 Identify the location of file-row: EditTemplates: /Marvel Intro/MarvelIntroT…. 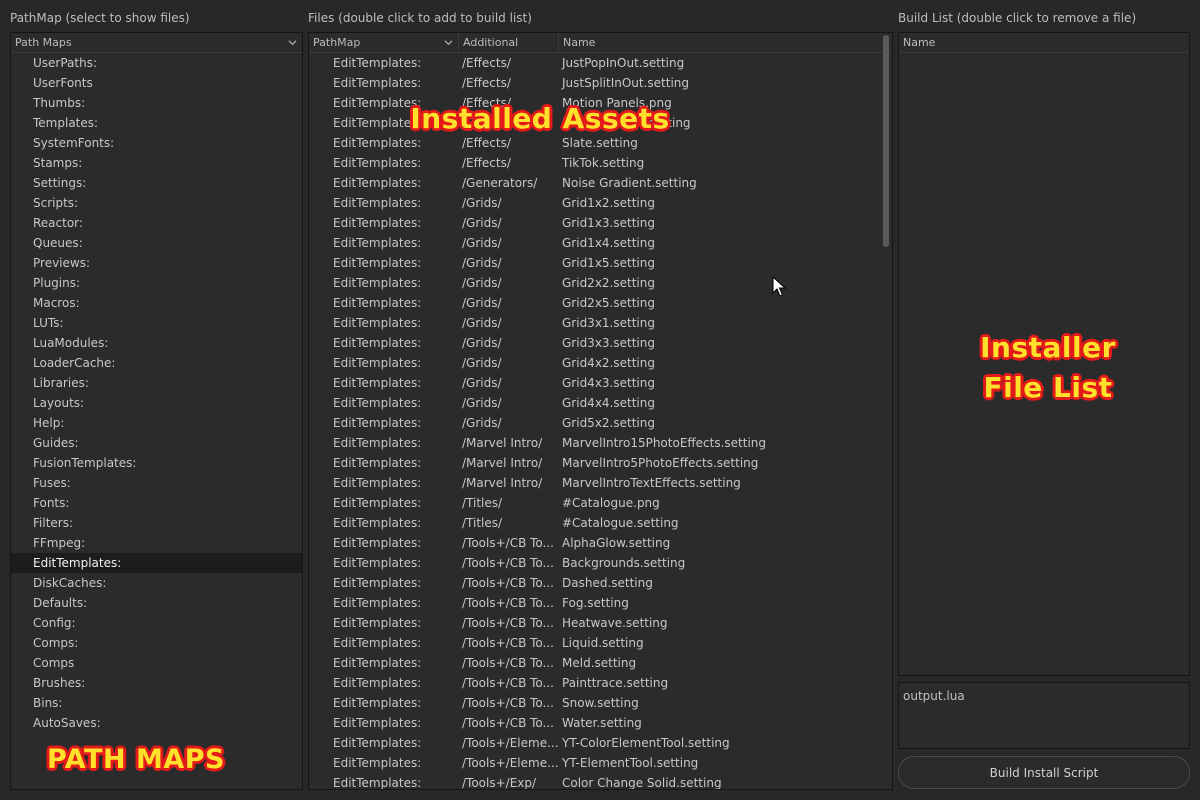
(594, 483).